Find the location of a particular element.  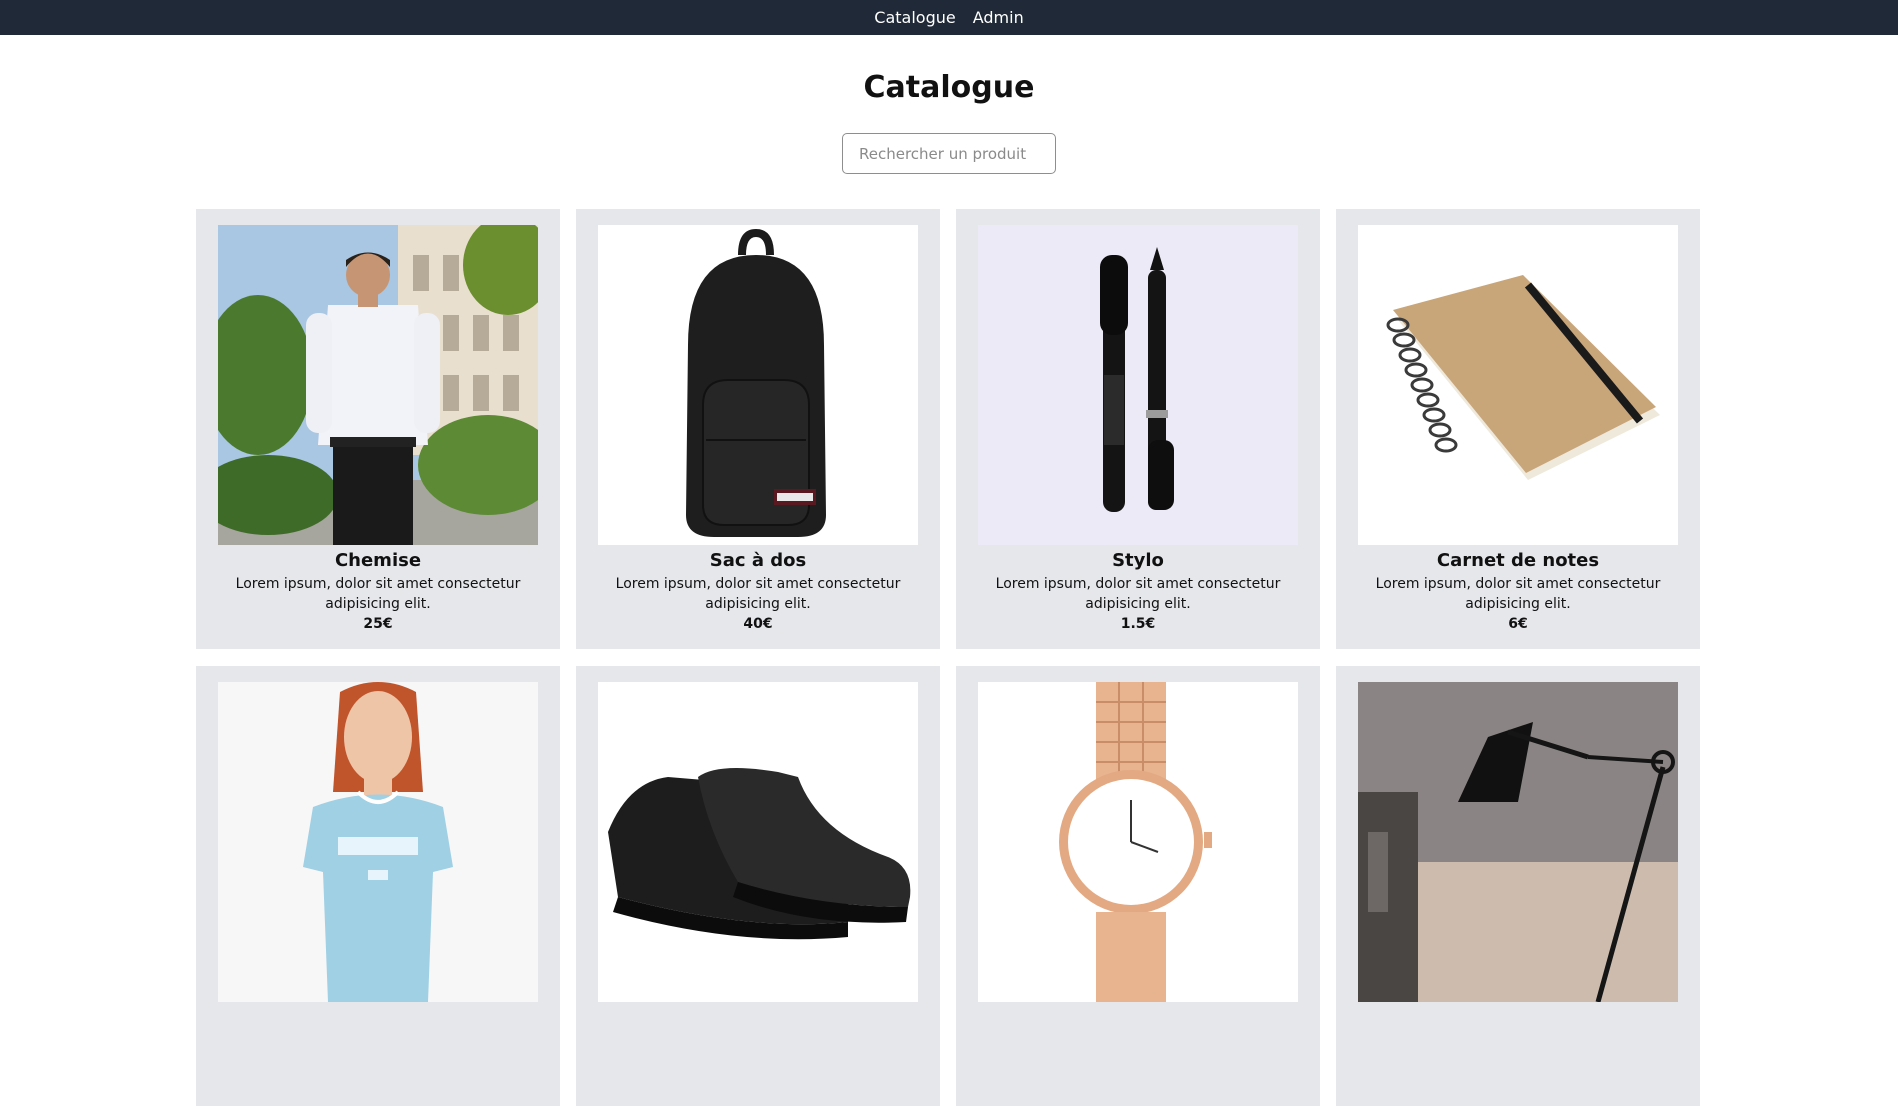

product-image-backpack is located at coordinates (758, 385).